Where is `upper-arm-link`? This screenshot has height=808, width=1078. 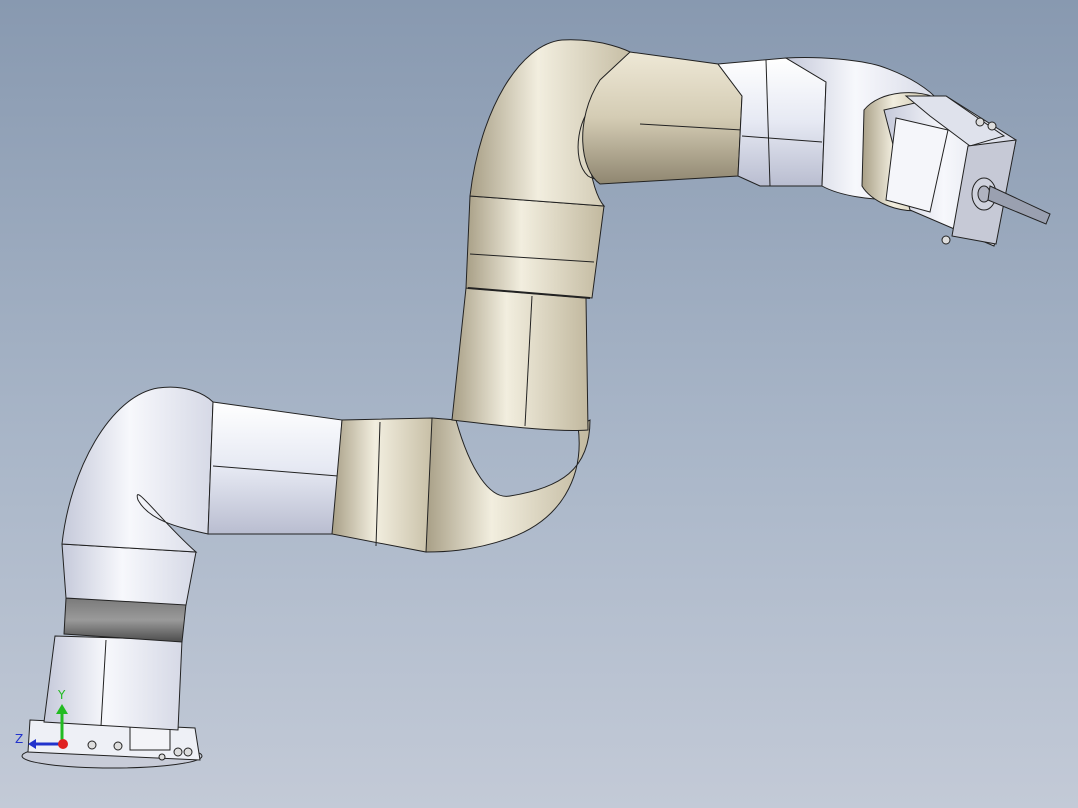
upper-arm-link is located at coordinates (275, 468).